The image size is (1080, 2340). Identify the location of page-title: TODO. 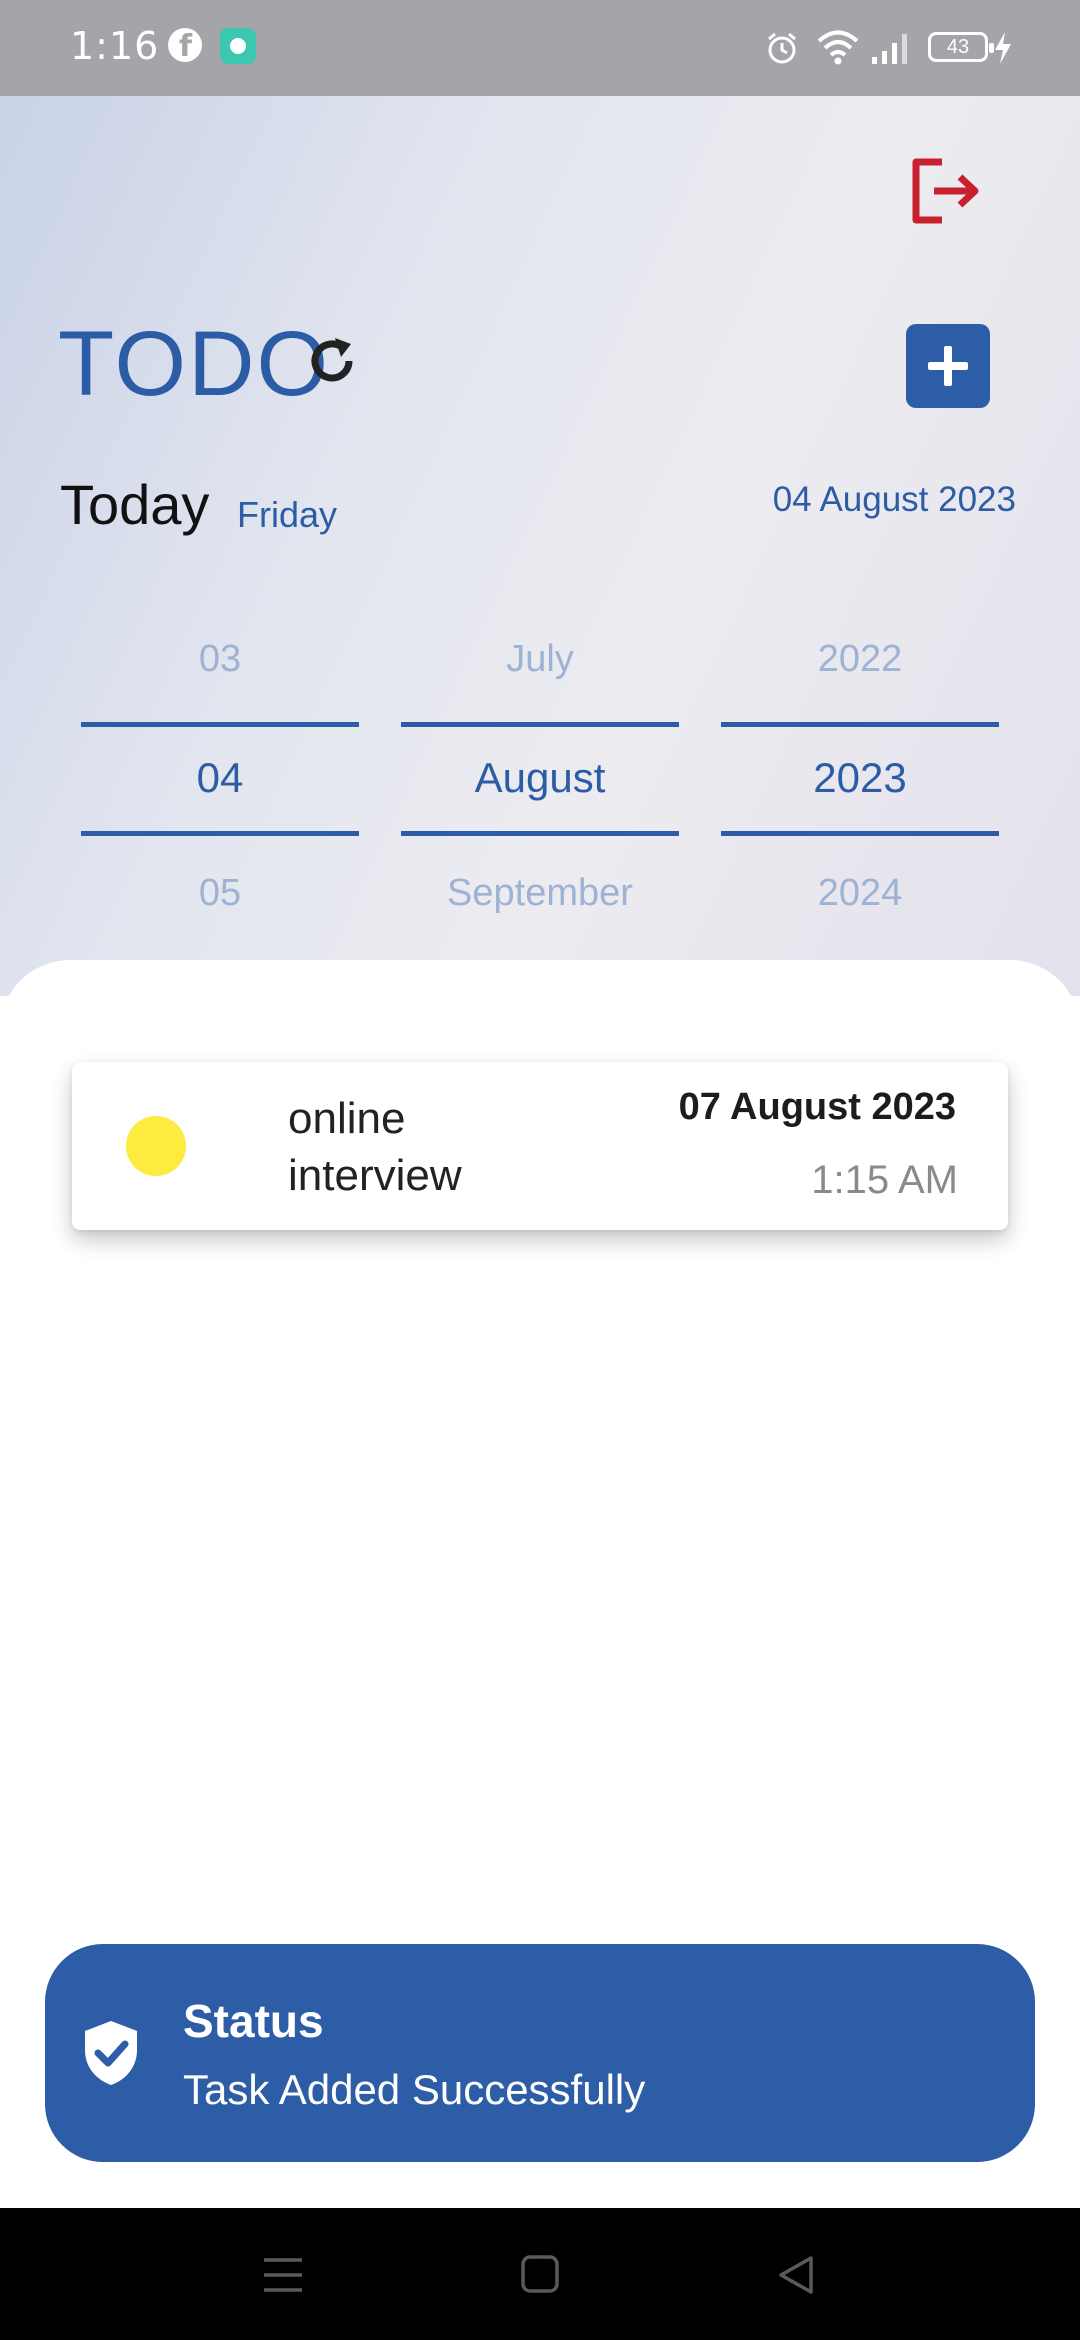
(194, 364).